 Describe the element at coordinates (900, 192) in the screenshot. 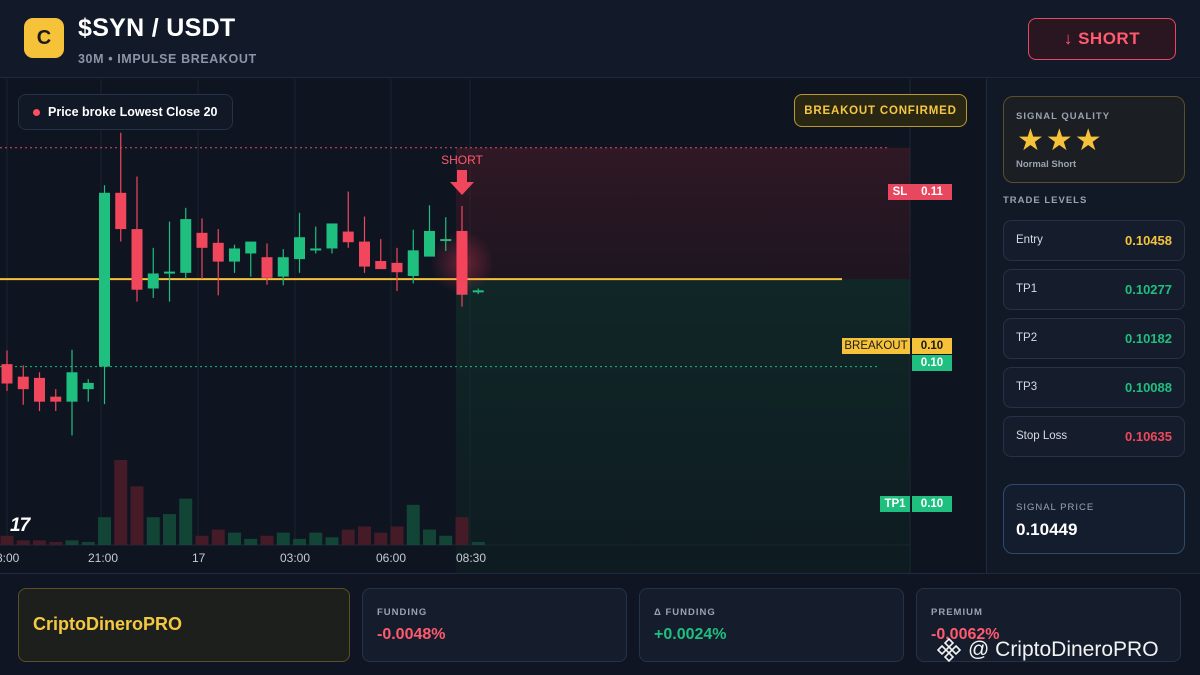

I see `sl-tag: SL` at that location.